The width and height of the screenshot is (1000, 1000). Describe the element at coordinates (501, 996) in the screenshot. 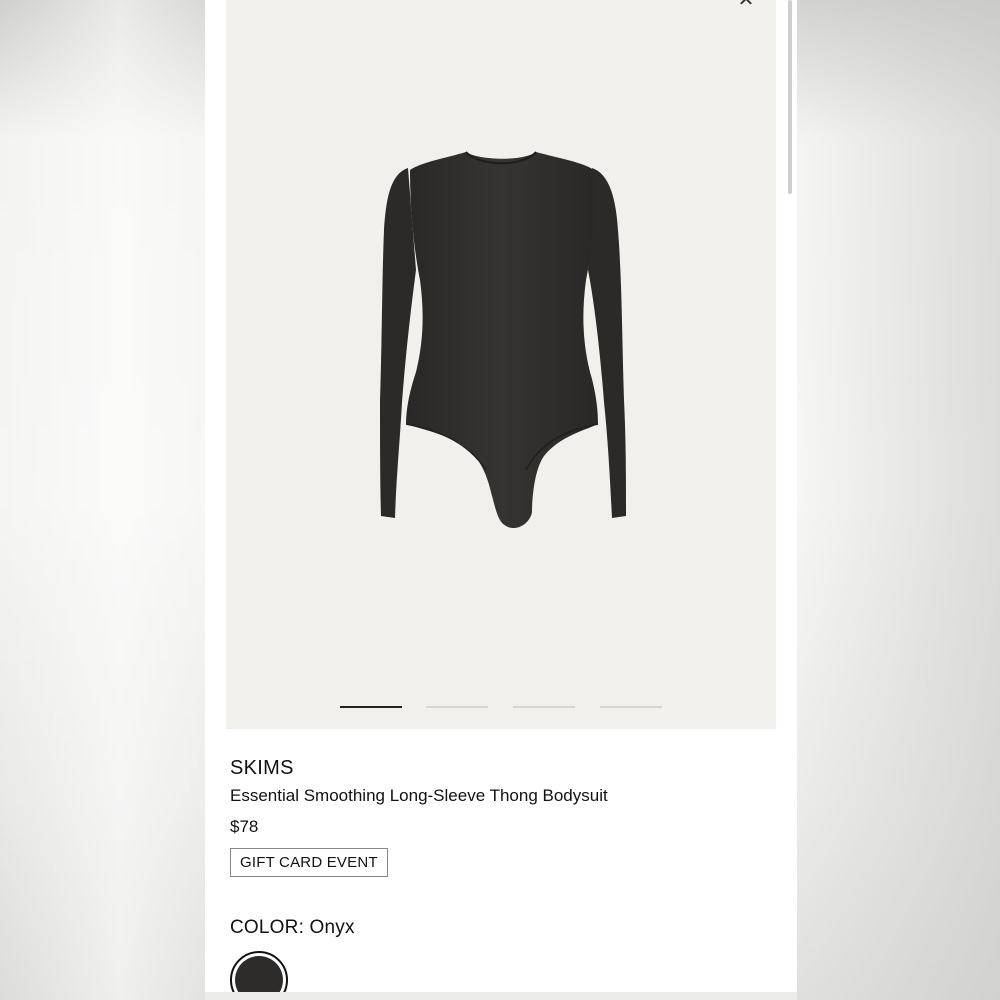

I see `bottom-edge` at that location.